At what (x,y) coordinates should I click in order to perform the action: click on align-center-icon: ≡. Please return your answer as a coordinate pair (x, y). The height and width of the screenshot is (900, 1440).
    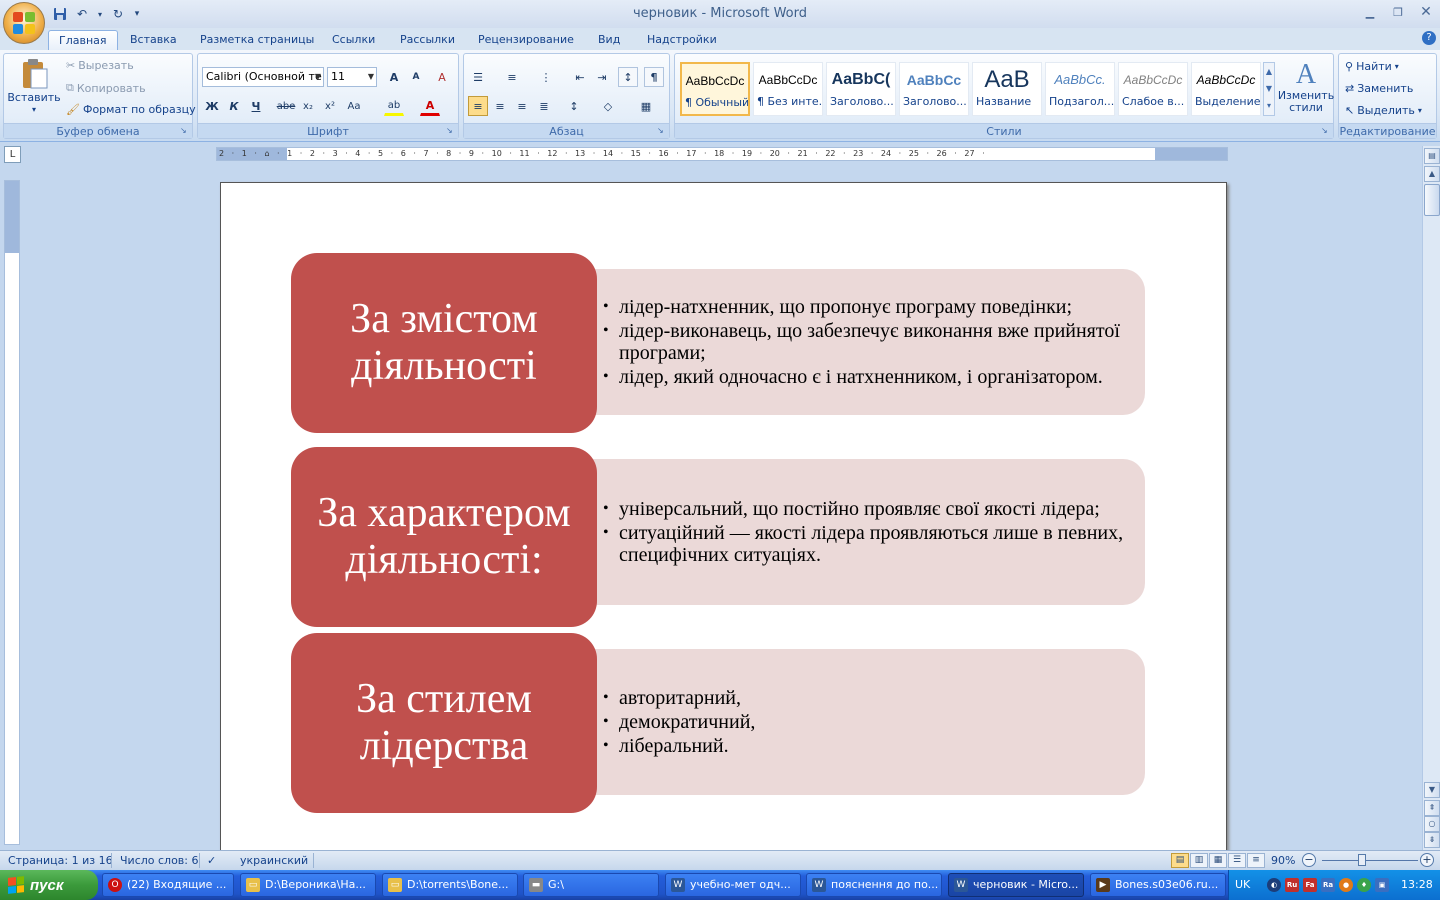
    Looking at the image, I should click on (500, 106).